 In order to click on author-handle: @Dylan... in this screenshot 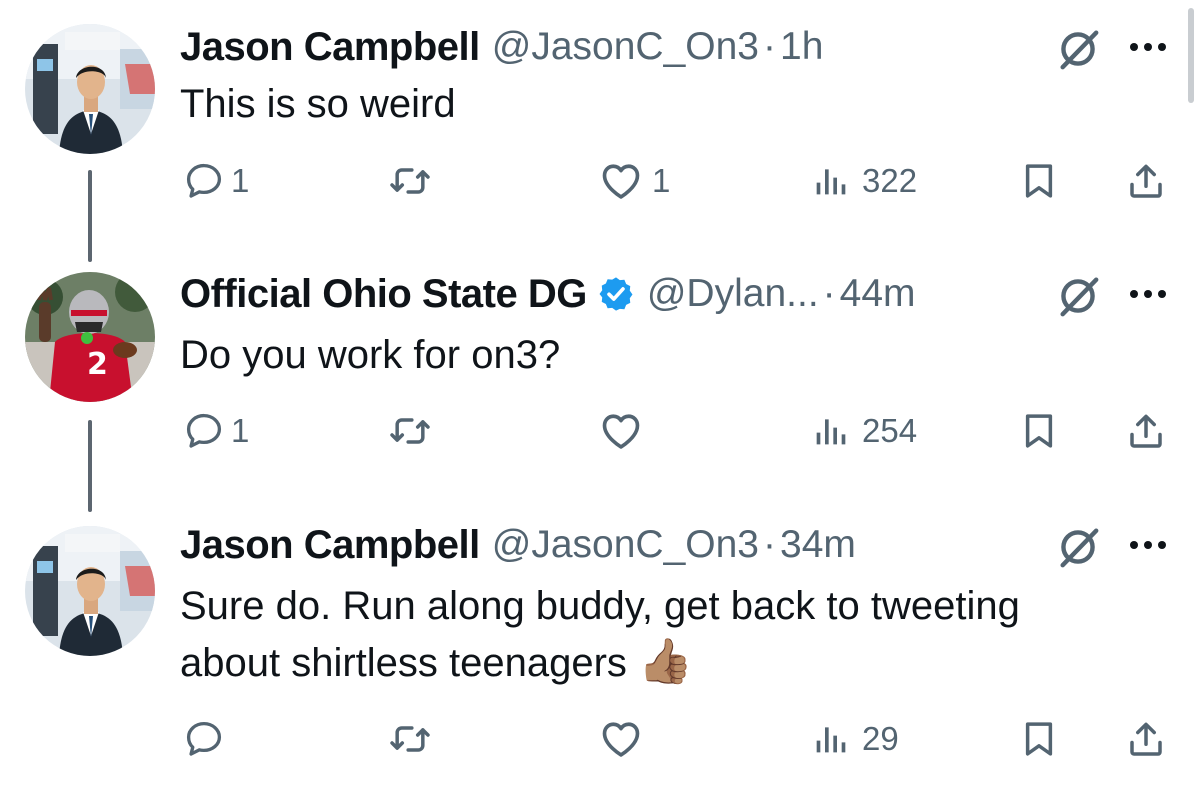, I will do `click(733, 294)`.